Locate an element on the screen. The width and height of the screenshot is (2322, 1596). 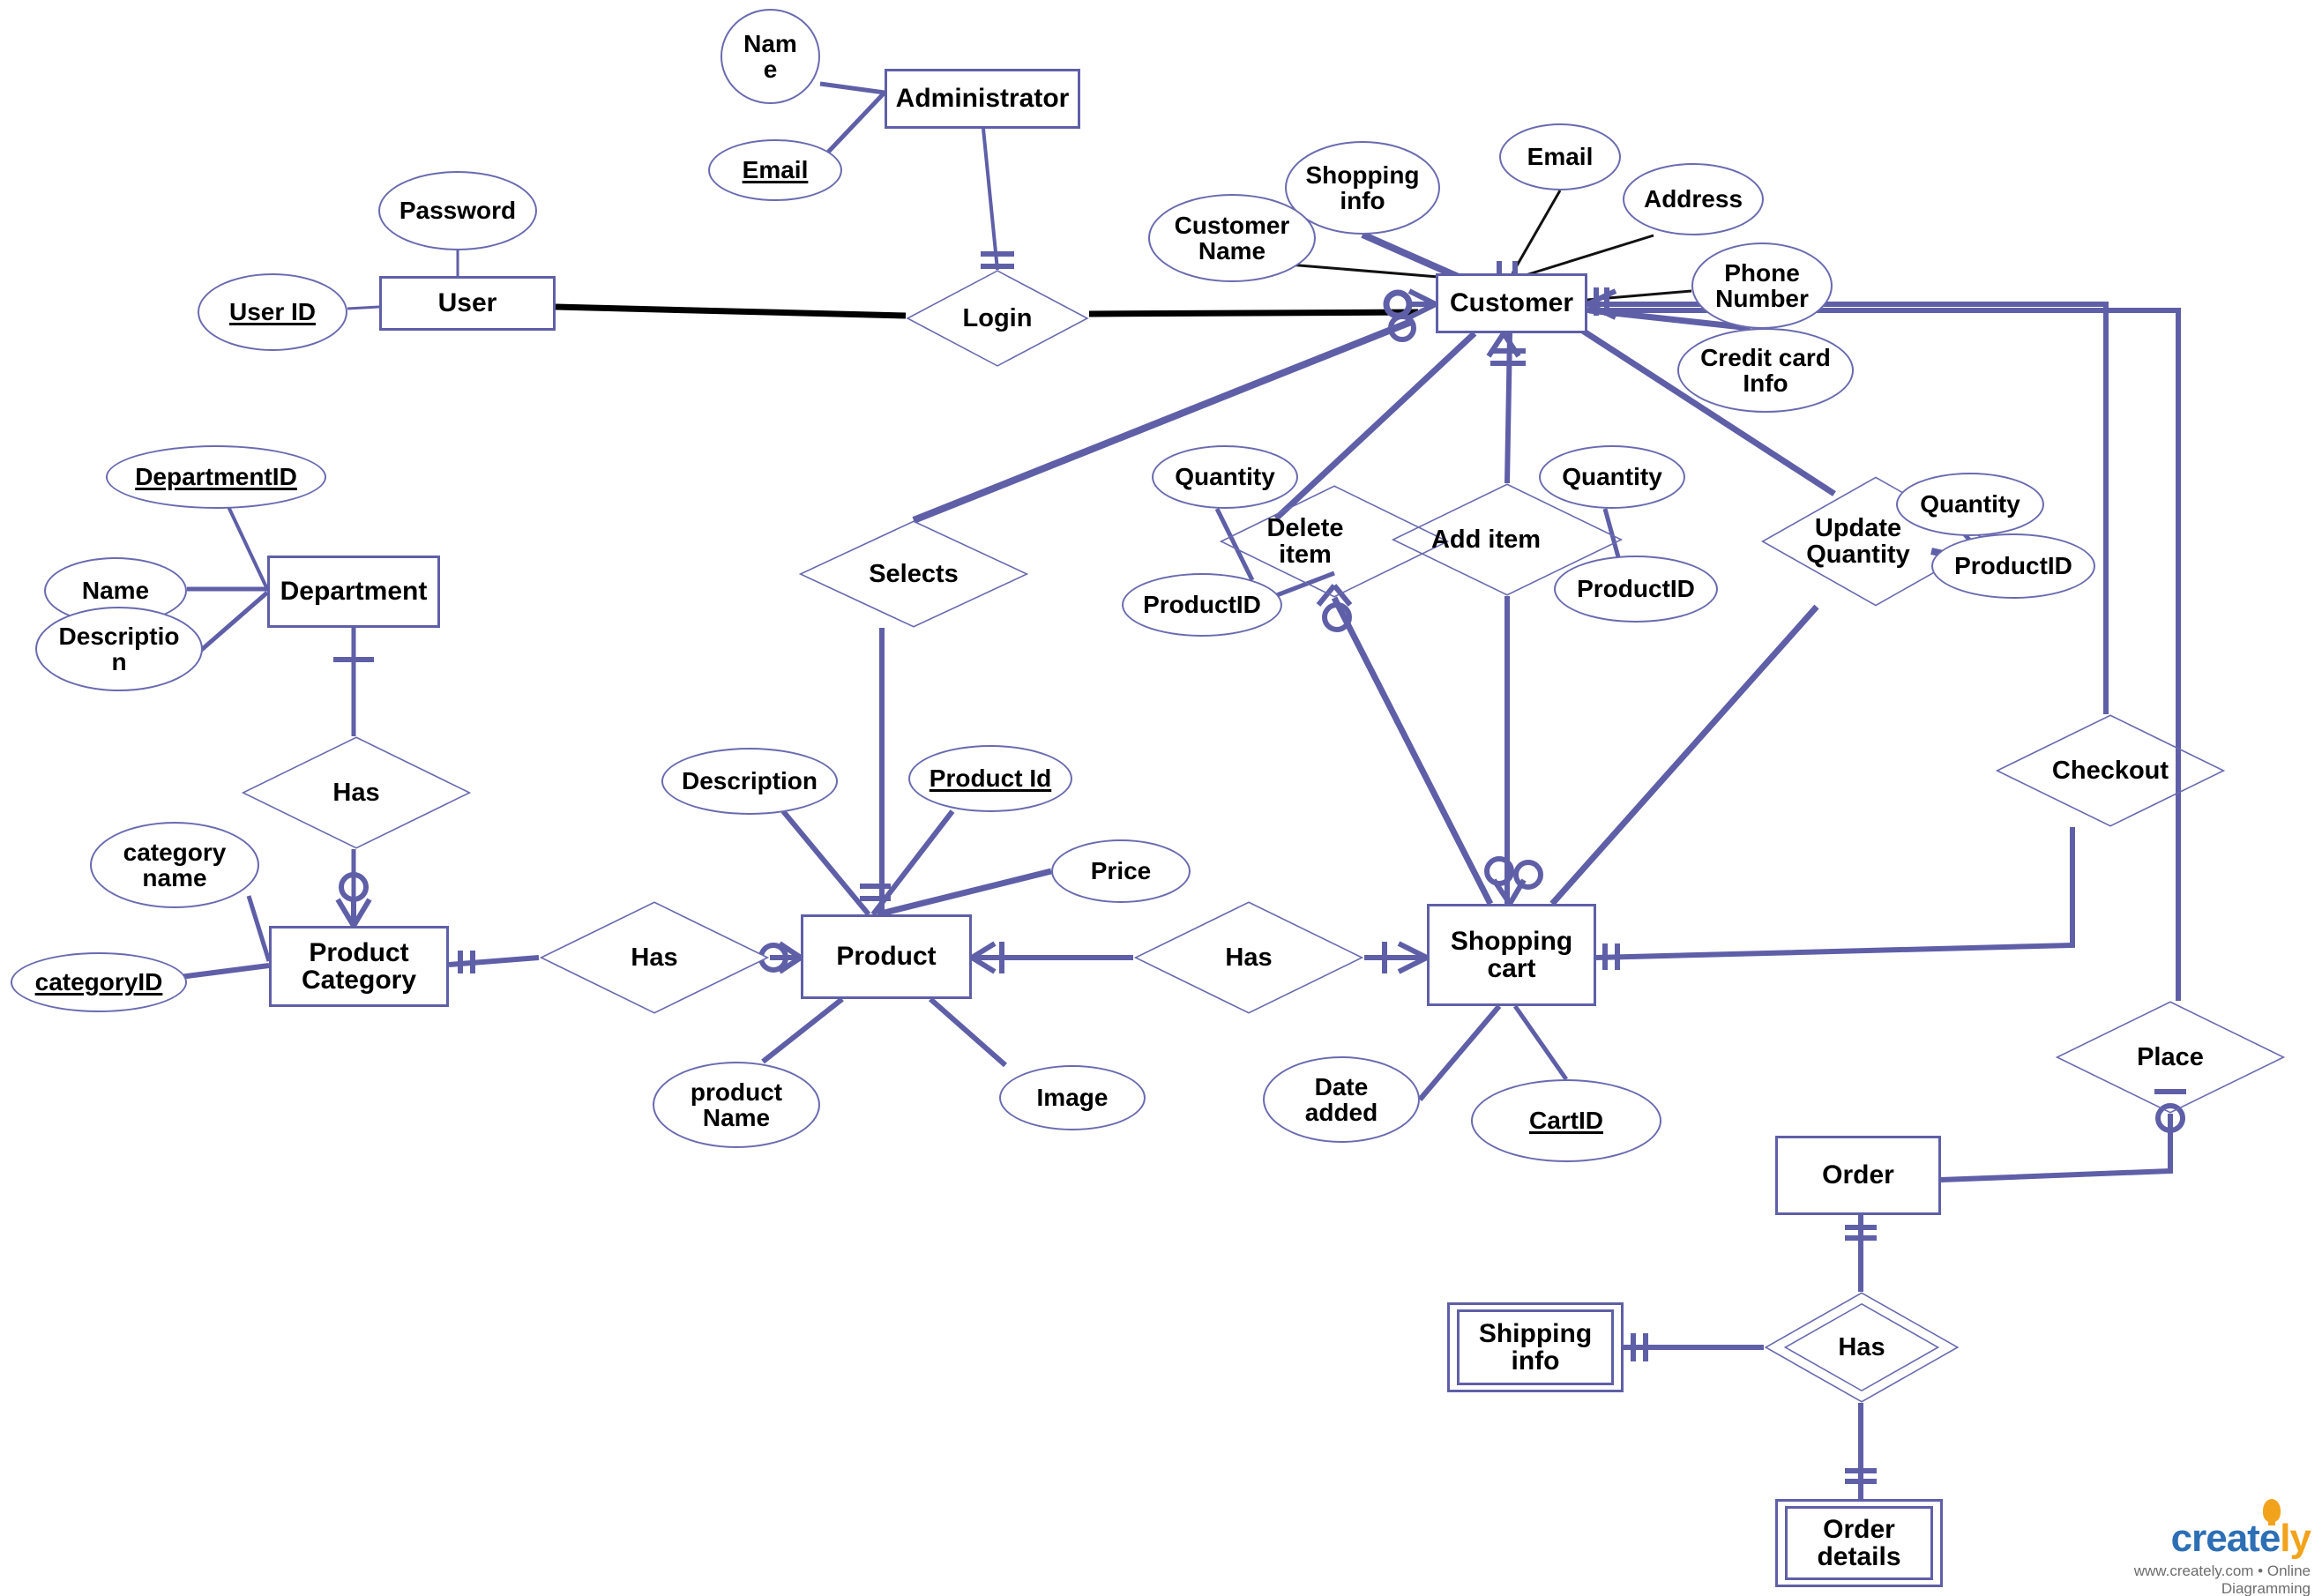
relationship-label: Login is located at coordinates (997, 317).